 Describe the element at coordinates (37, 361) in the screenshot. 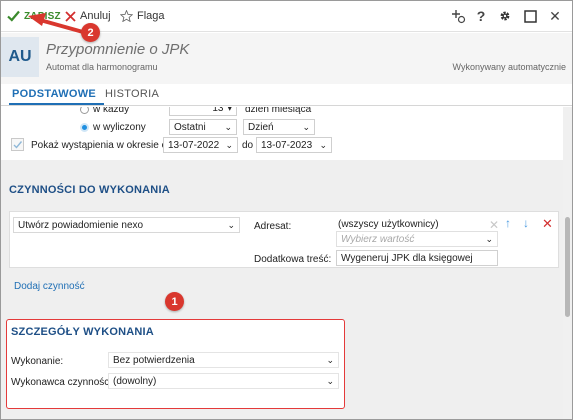

I see `execution-label: Wykonanie:` at that location.